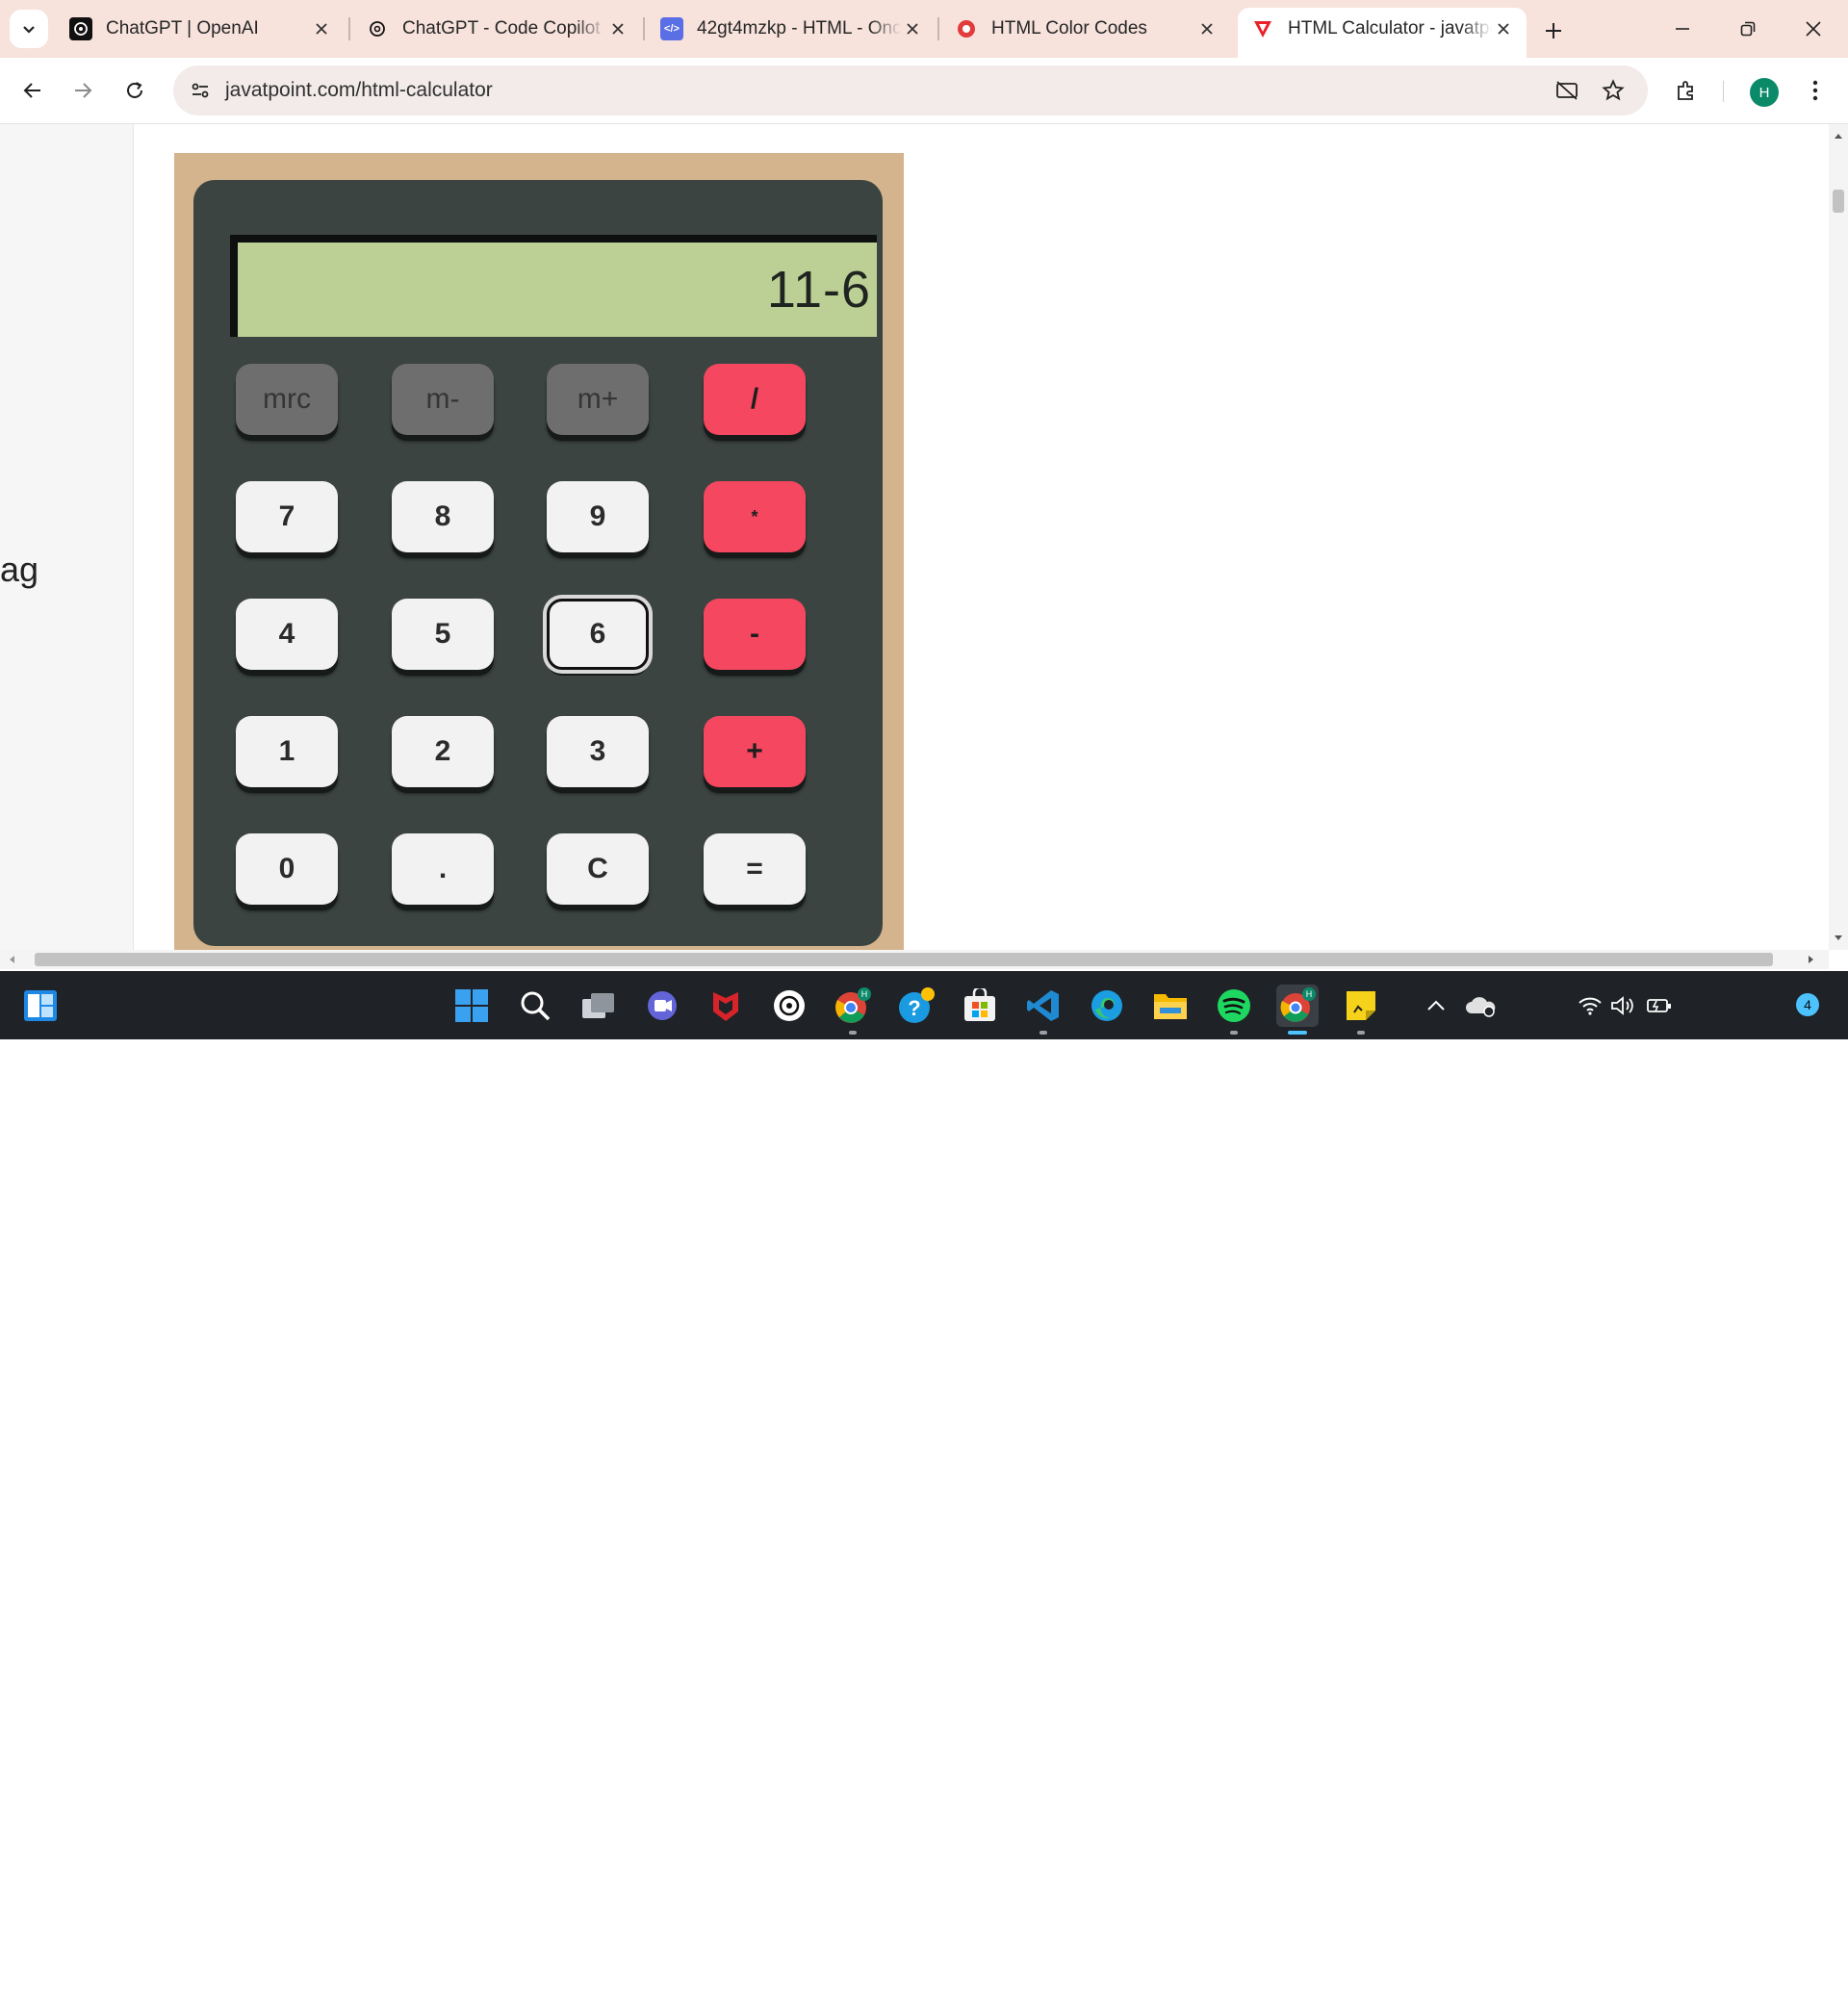 Image resolution: width=1848 pixels, height=1996 pixels. What do you see at coordinates (726, 1006) in the screenshot?
I see `mcafee-icon` at bounding box center [726, 1006].